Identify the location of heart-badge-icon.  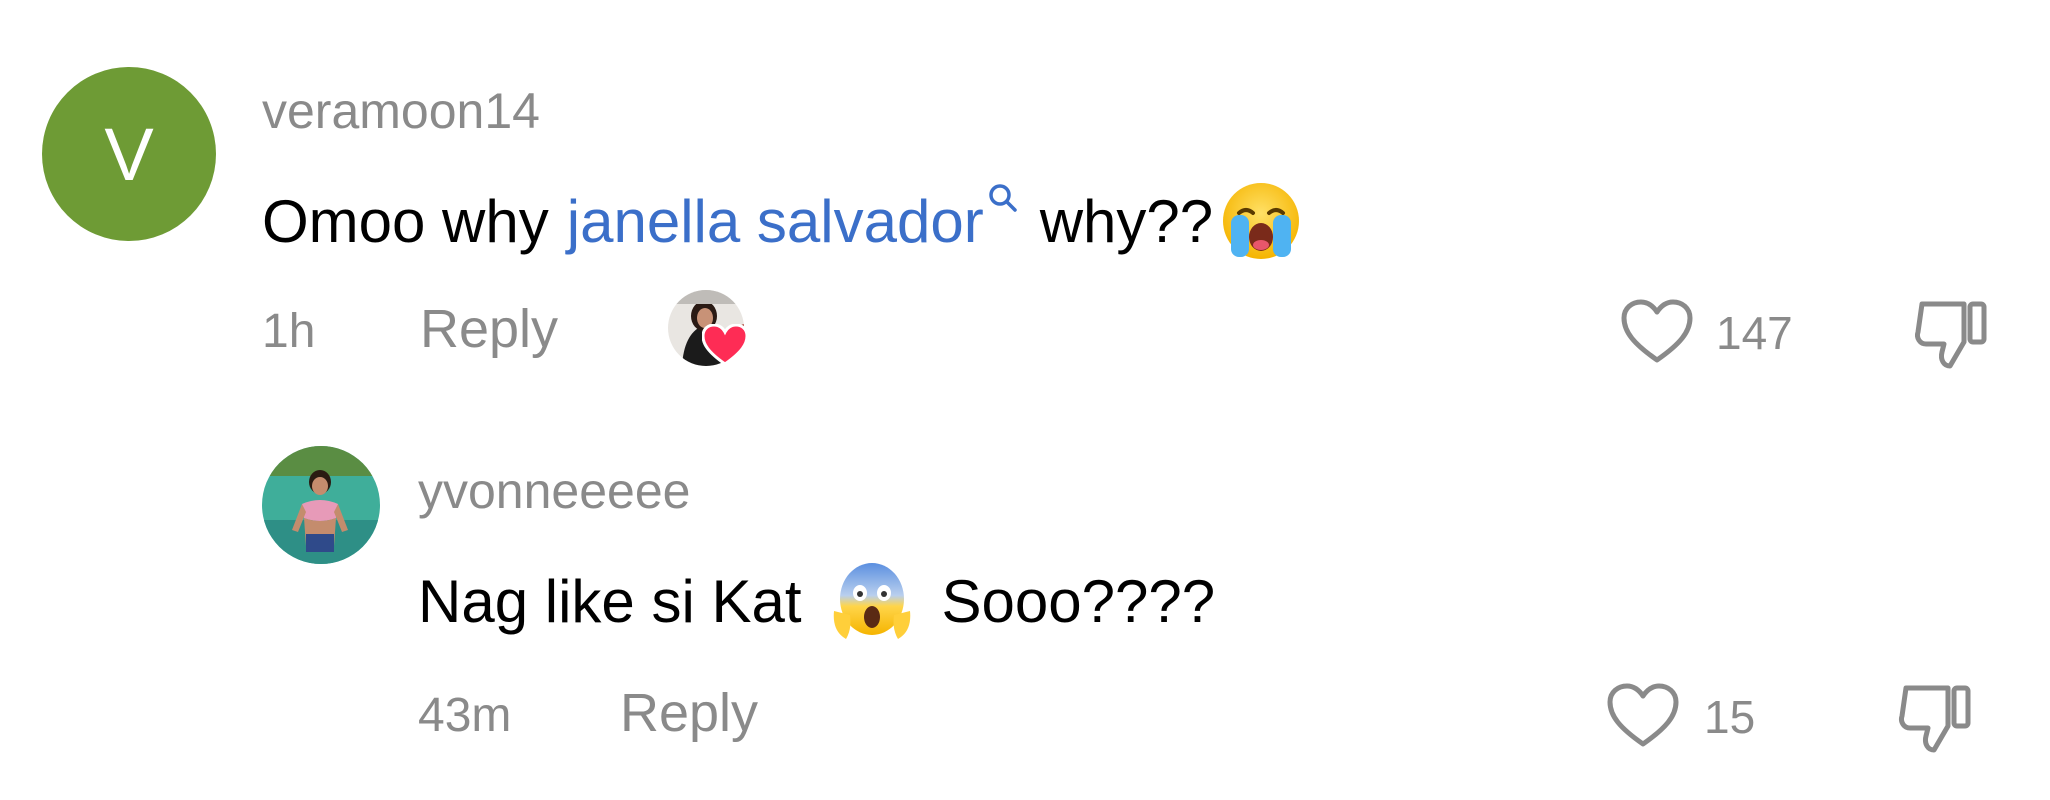
(725, 345).